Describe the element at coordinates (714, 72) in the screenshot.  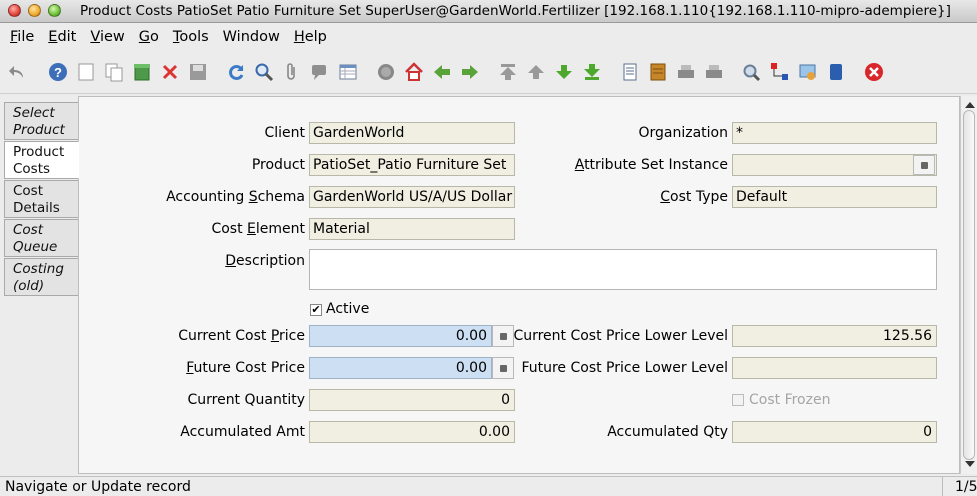
I see `print-icon` at that location.